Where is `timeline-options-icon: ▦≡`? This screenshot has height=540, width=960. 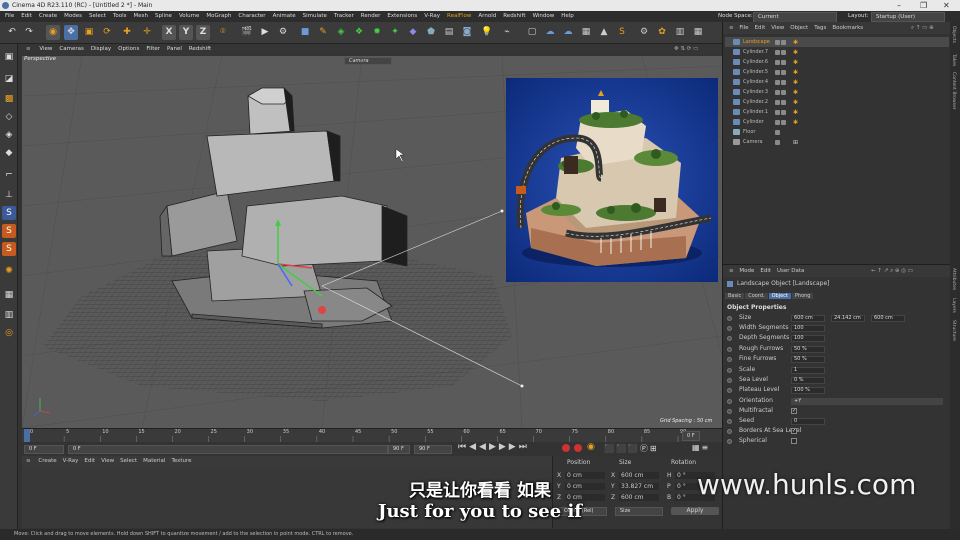
timeline-options-icon: ▦≡ is located at coordinates (701, 447).